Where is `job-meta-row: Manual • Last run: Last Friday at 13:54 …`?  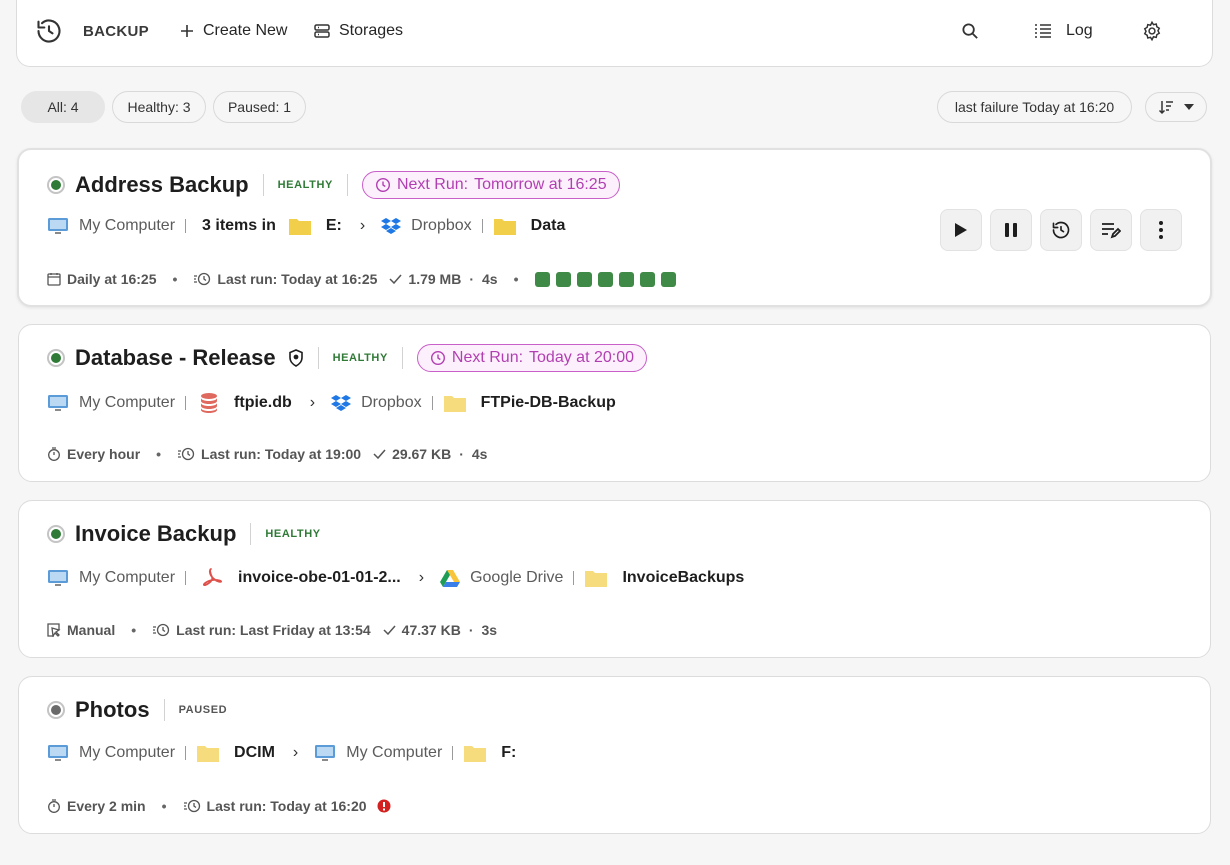
job-meta-row: Manual • Last run: Last Friday at 13:54 … is located at coordinates (272, 630).